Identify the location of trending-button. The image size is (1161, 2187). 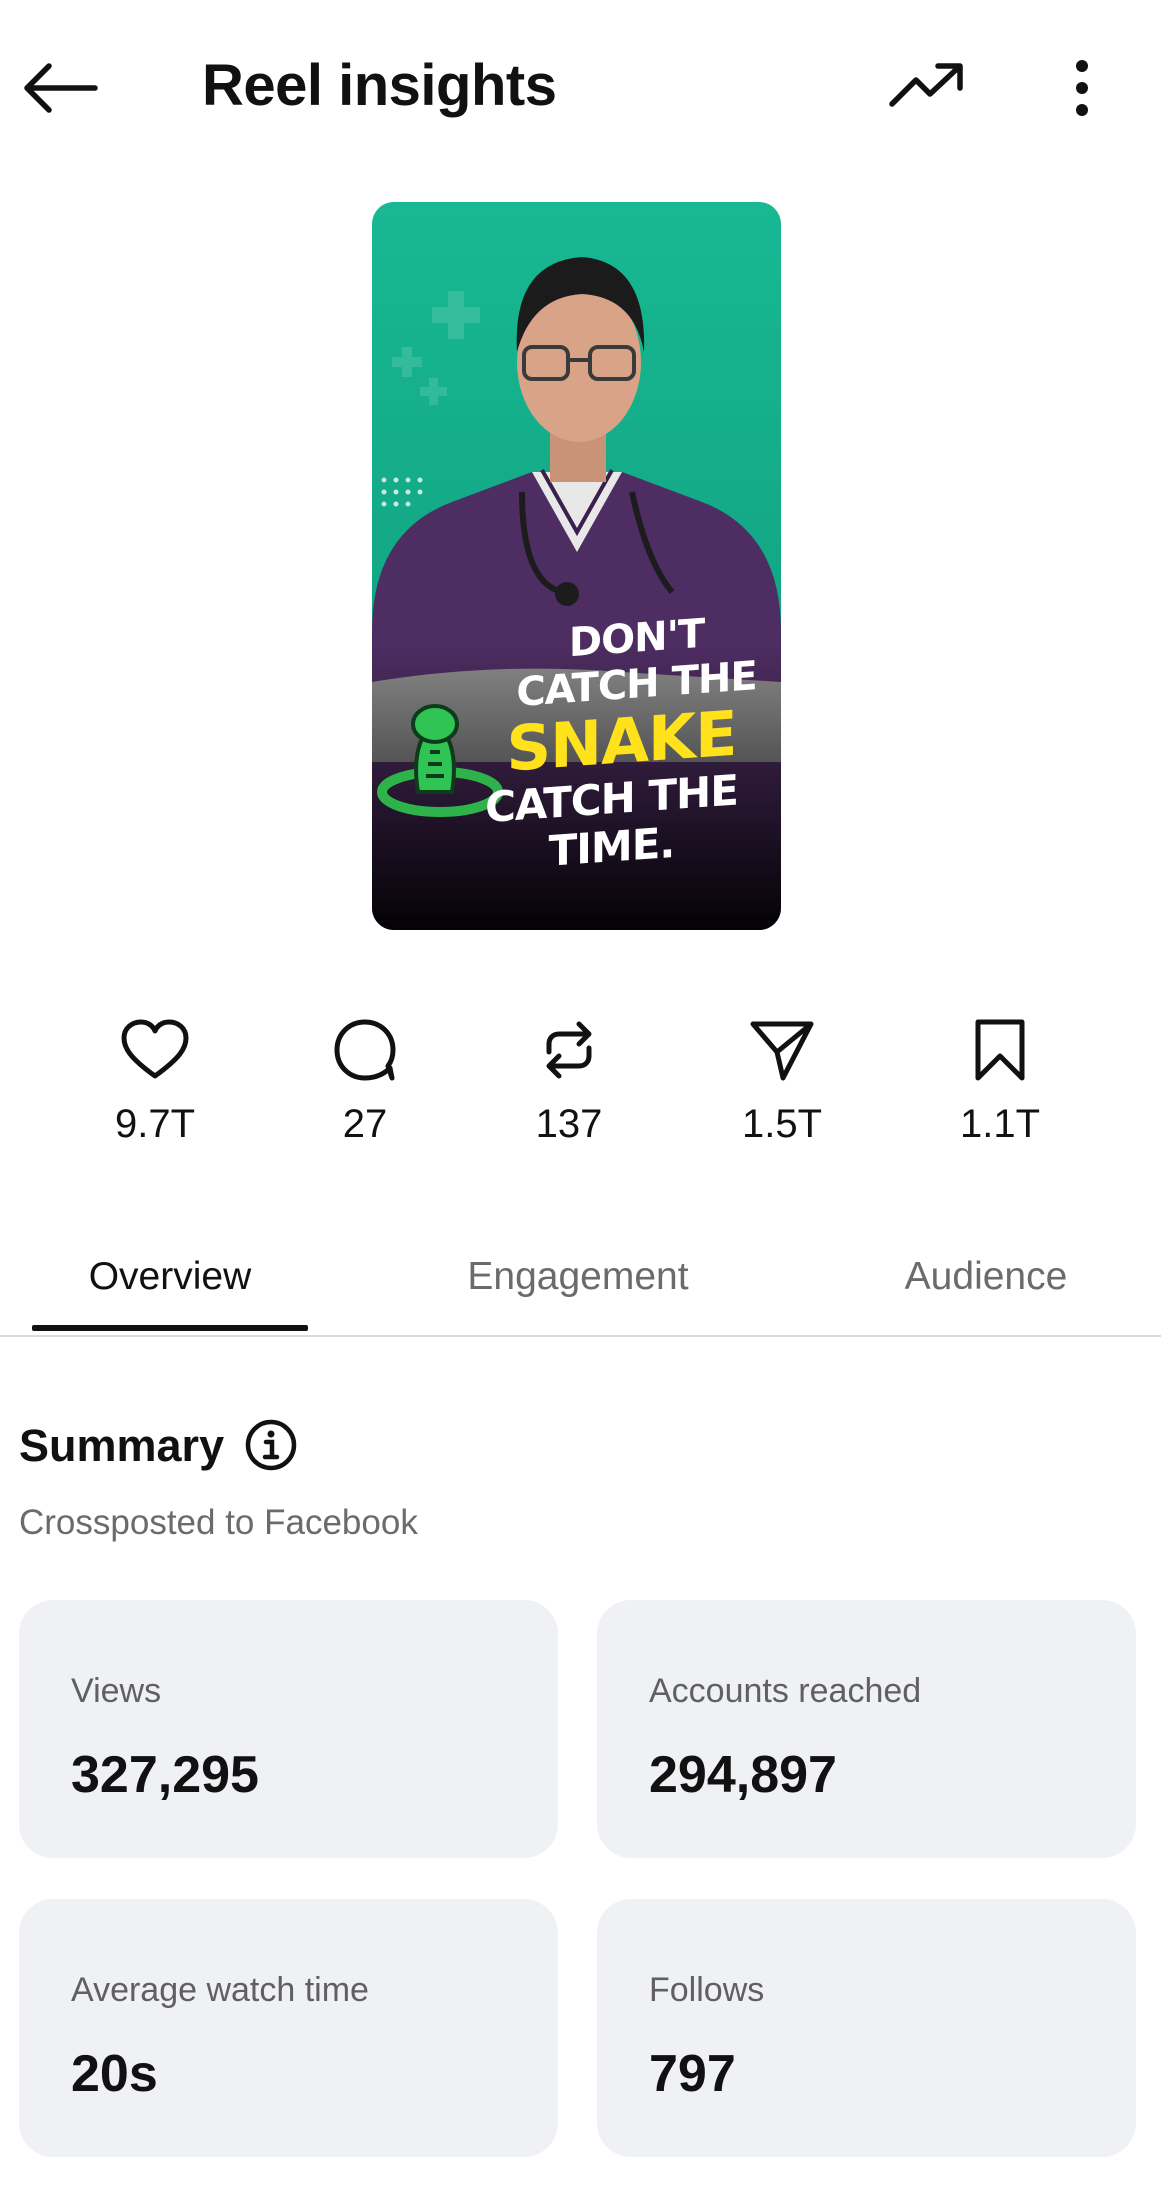
(928, 88).